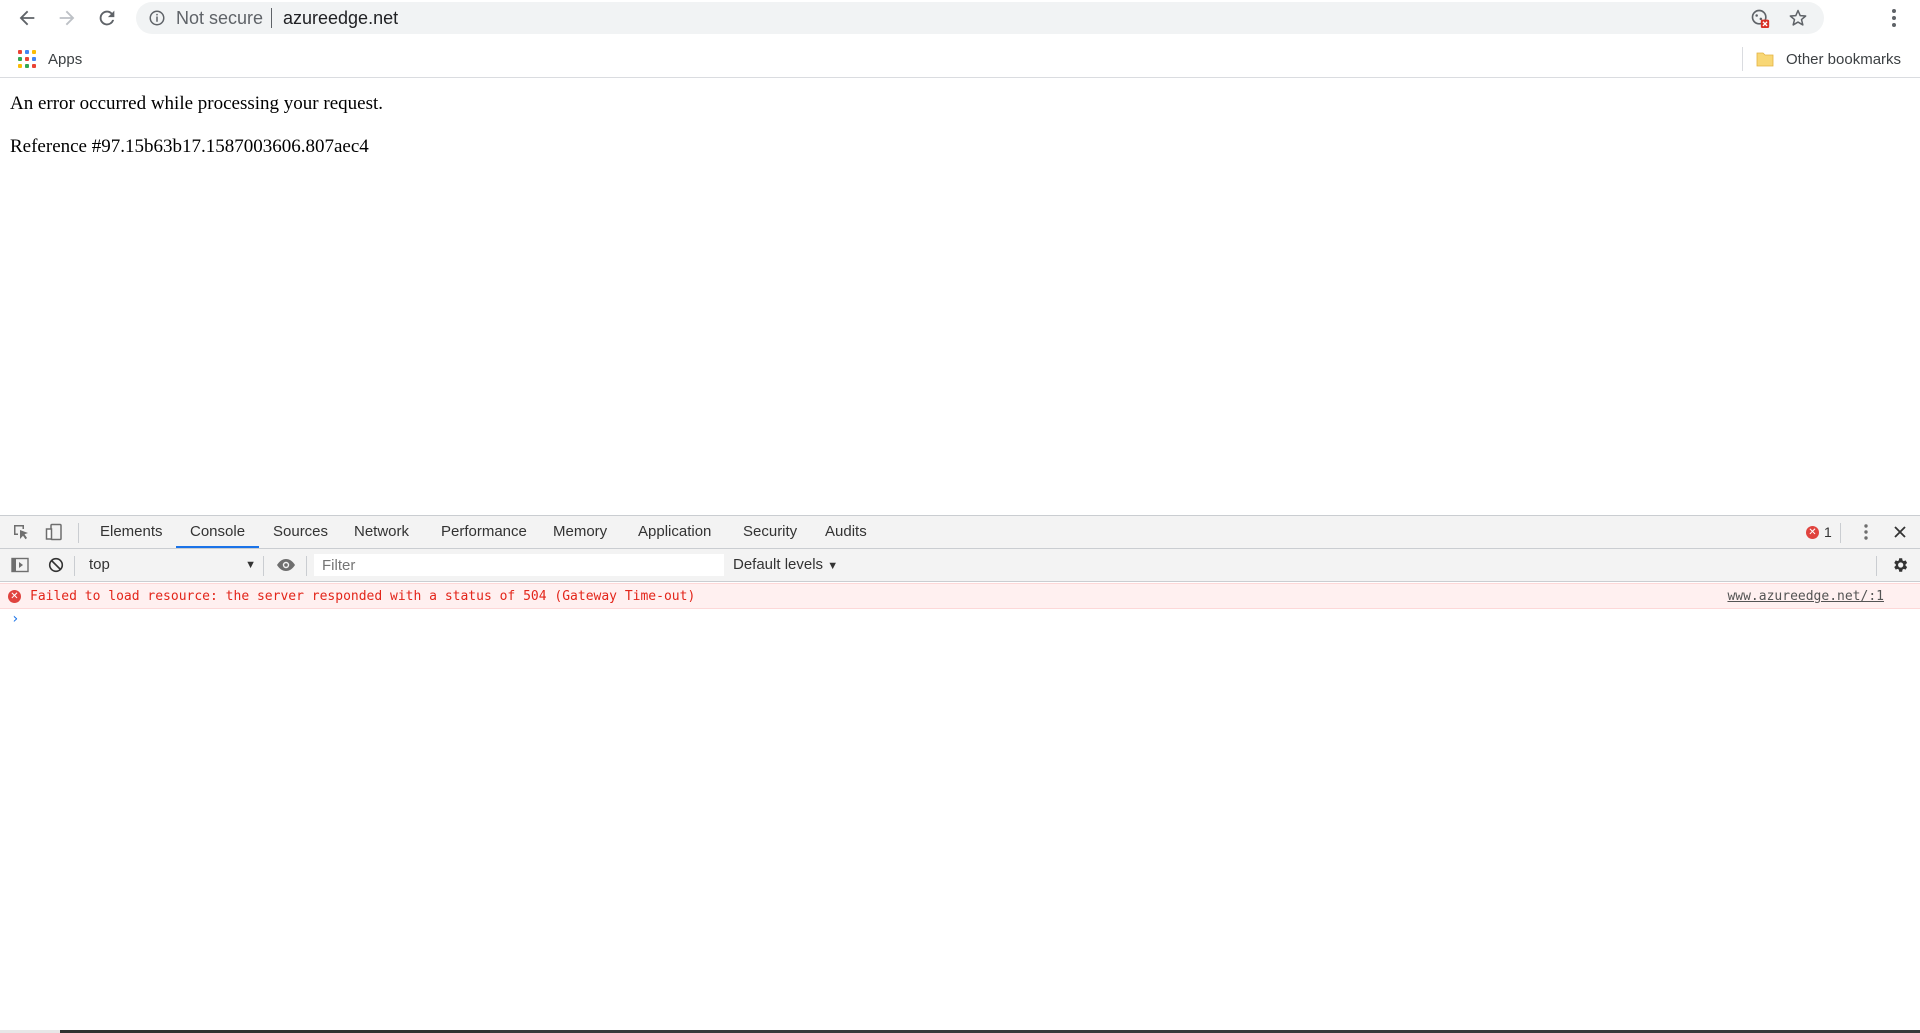 The width and height of the screenshot is (1920, 1033). What do you see at coordinates (1742, 59) in the screenshot?
I see `bookmarks-divider` at bounding box center [1742, 59].